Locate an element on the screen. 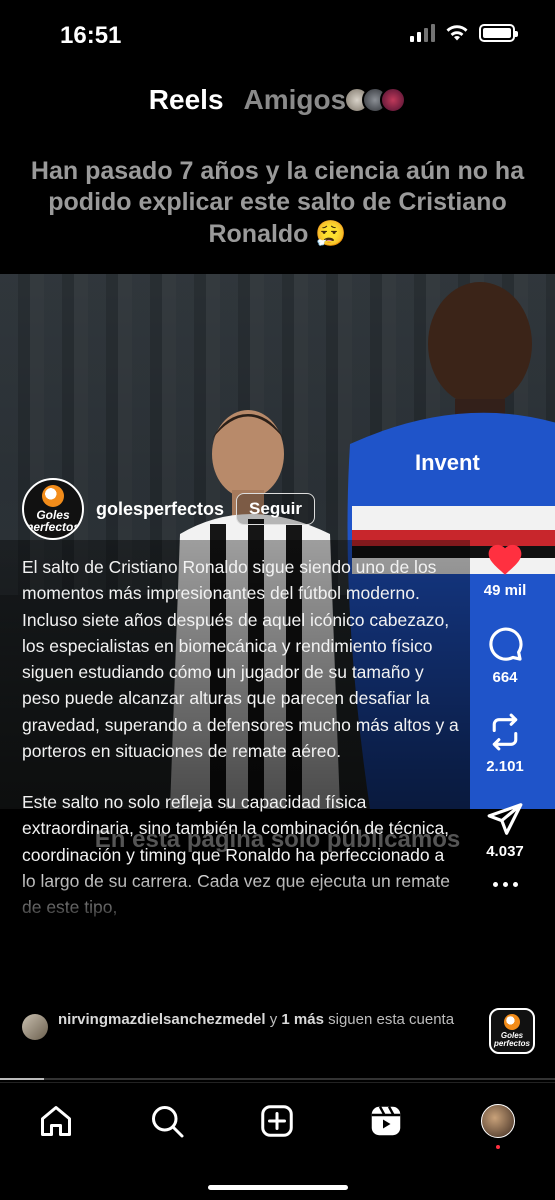 This screenshot has width=555, height=1200. follower-name: nirvingmazdielsanchezmedel is located at coordinates (162, 1019).